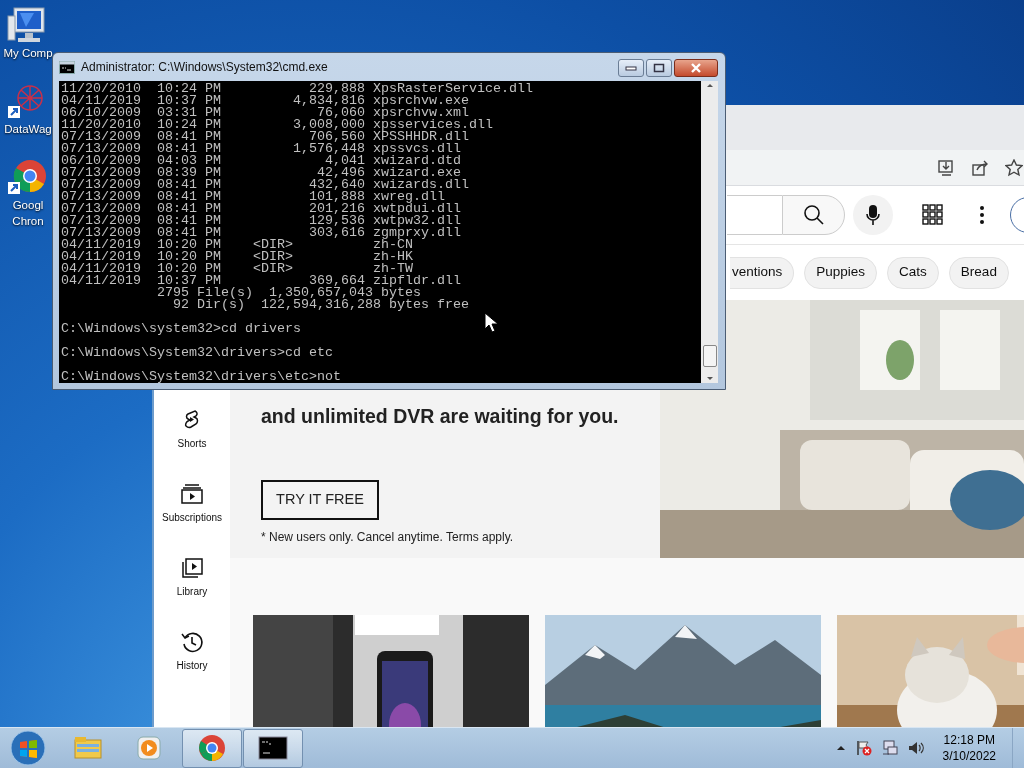  Describe the element at coordinates (261, 173) in the screenshot. I see `console-line: 07/13/2009 08:39 PM 42,496 xwizard.exe` at that location.